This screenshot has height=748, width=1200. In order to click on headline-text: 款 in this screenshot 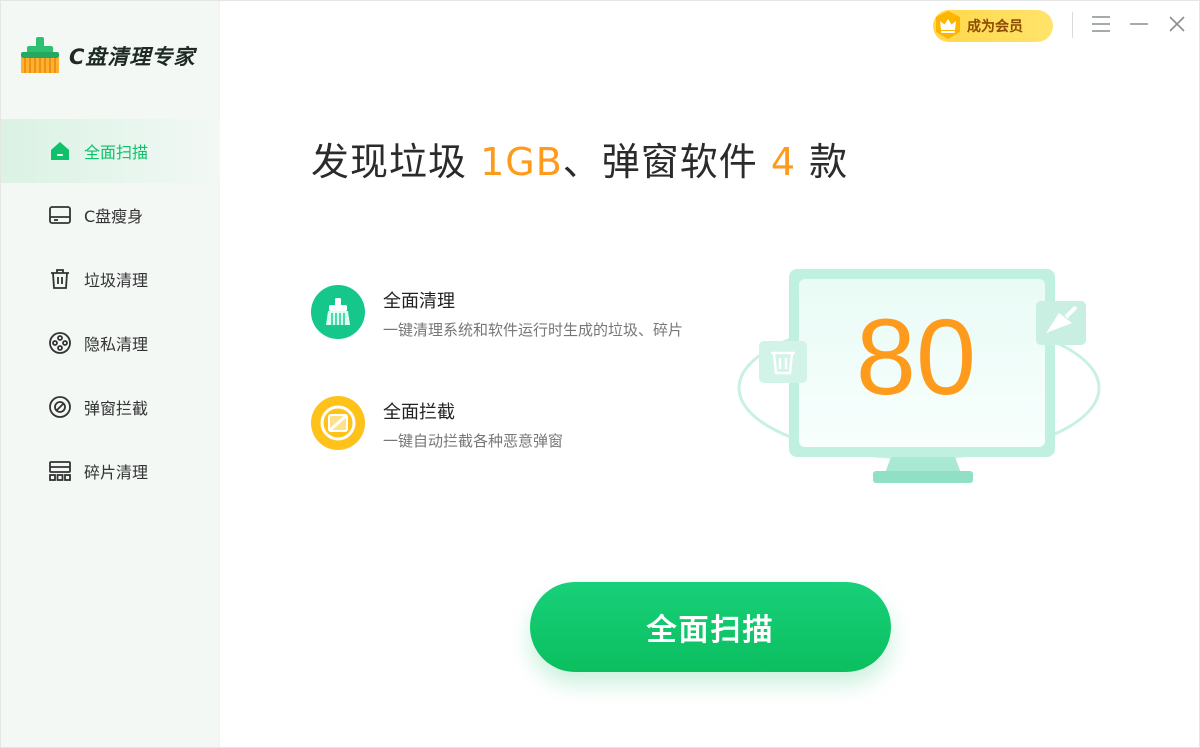, I will do `click(822, 162)`.